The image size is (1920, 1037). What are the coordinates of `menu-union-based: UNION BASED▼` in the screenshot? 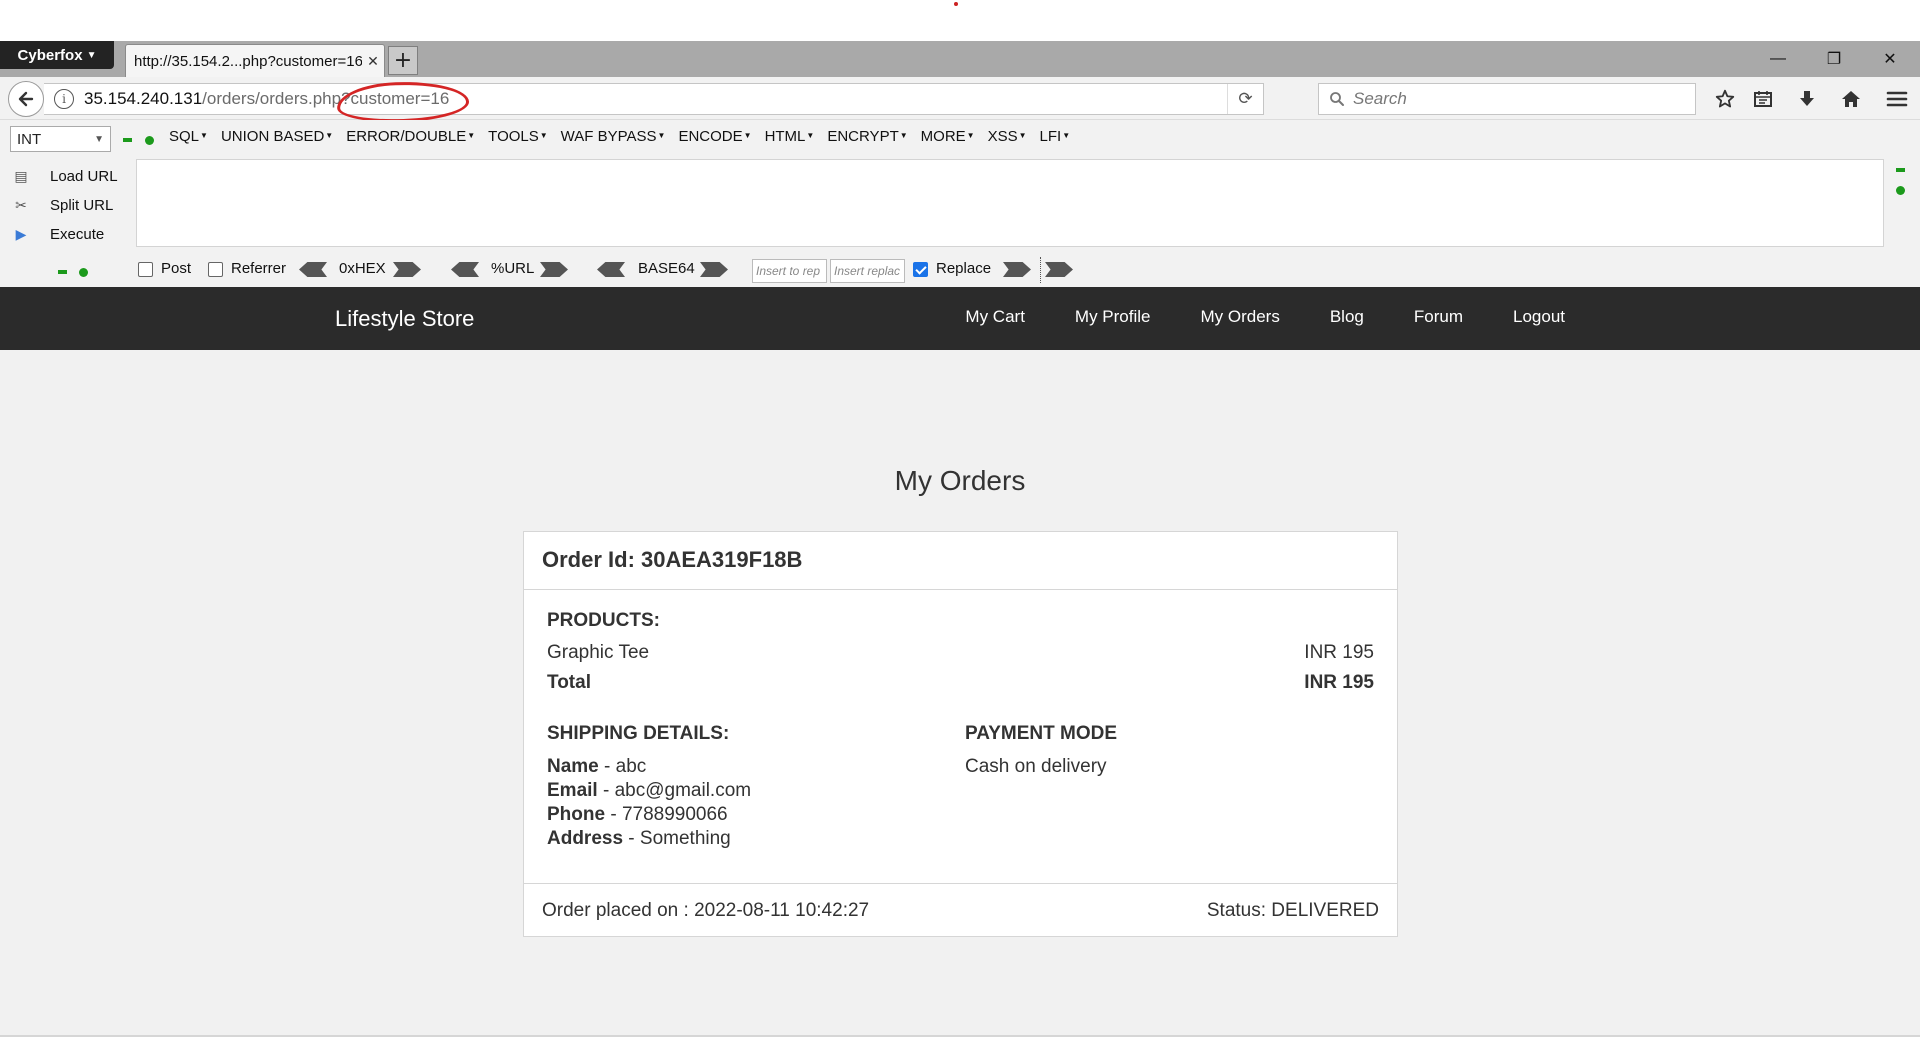 It's located at (277, 136).